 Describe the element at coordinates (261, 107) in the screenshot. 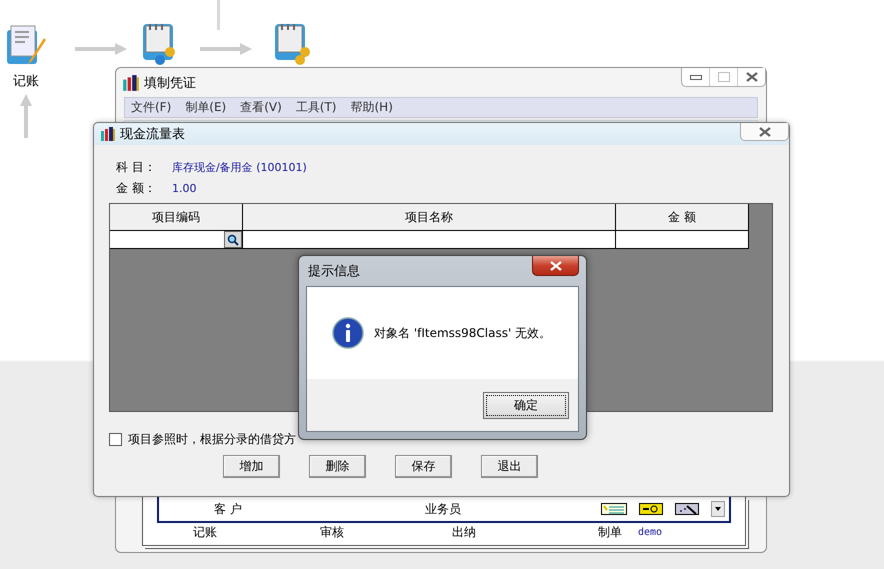

I see `menu-item: 查看(V)` at that location.